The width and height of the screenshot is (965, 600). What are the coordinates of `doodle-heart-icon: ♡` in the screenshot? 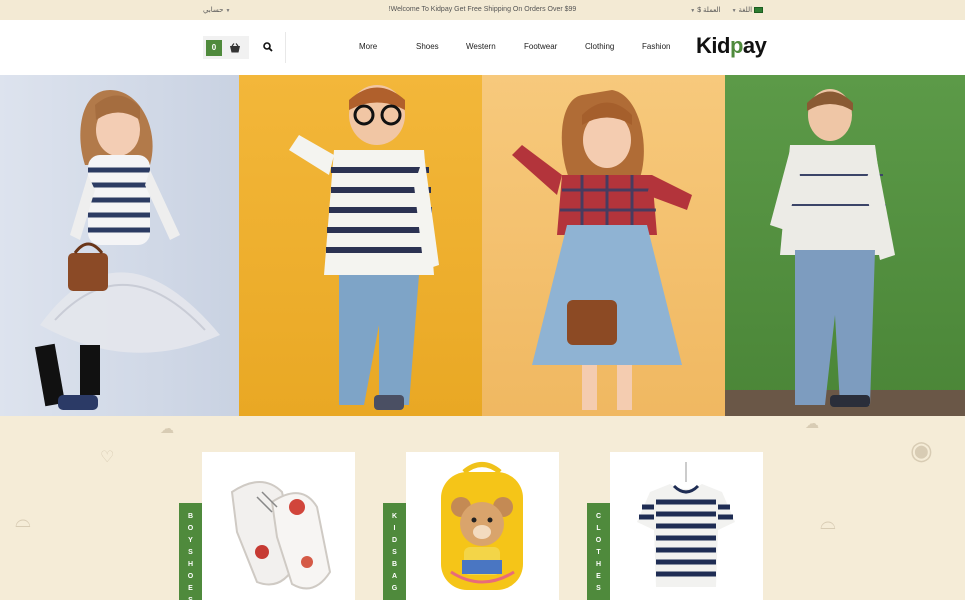 It's located at (107, 457).